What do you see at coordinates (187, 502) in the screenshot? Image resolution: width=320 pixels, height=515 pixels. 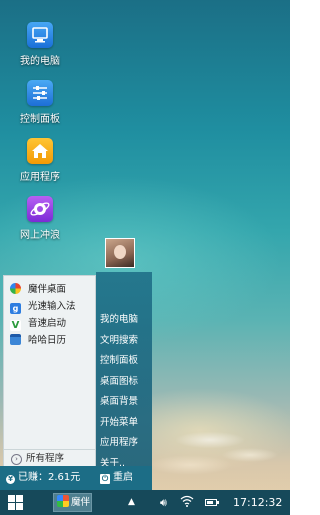 I see `wifi-icon` at bounding box center [187, 502].